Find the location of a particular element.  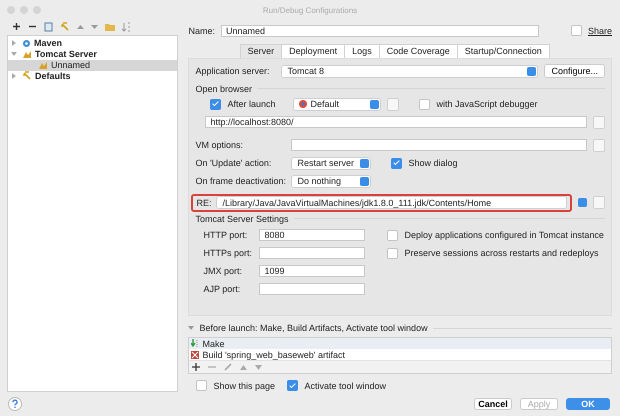

edit-icon is located at coordinates (228, 367).